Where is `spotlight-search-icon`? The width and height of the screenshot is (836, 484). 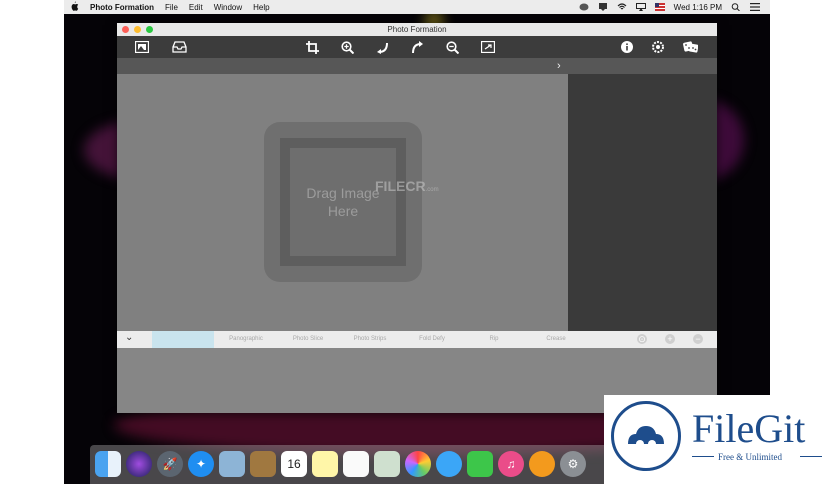 spotlight-search-icon is located at coordinates (736, 7).